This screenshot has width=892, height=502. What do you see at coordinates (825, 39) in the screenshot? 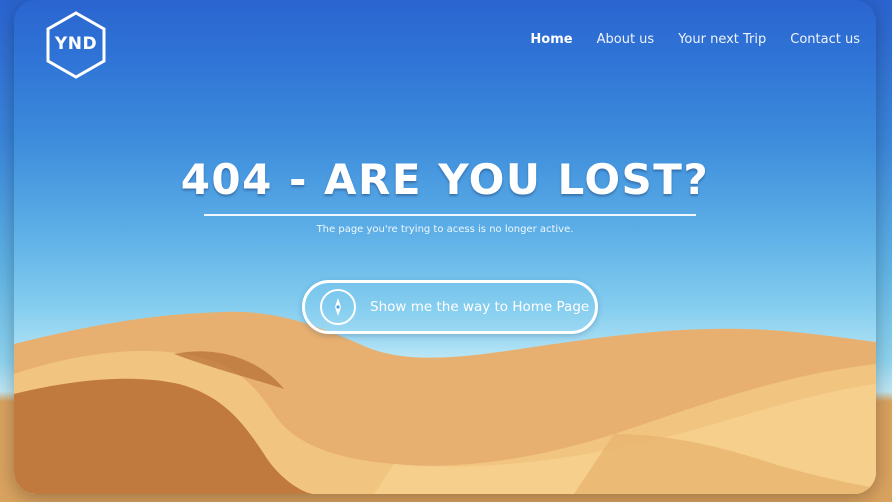
I see `nav-contact-us: Contact us` at bounding box center [825, 39].